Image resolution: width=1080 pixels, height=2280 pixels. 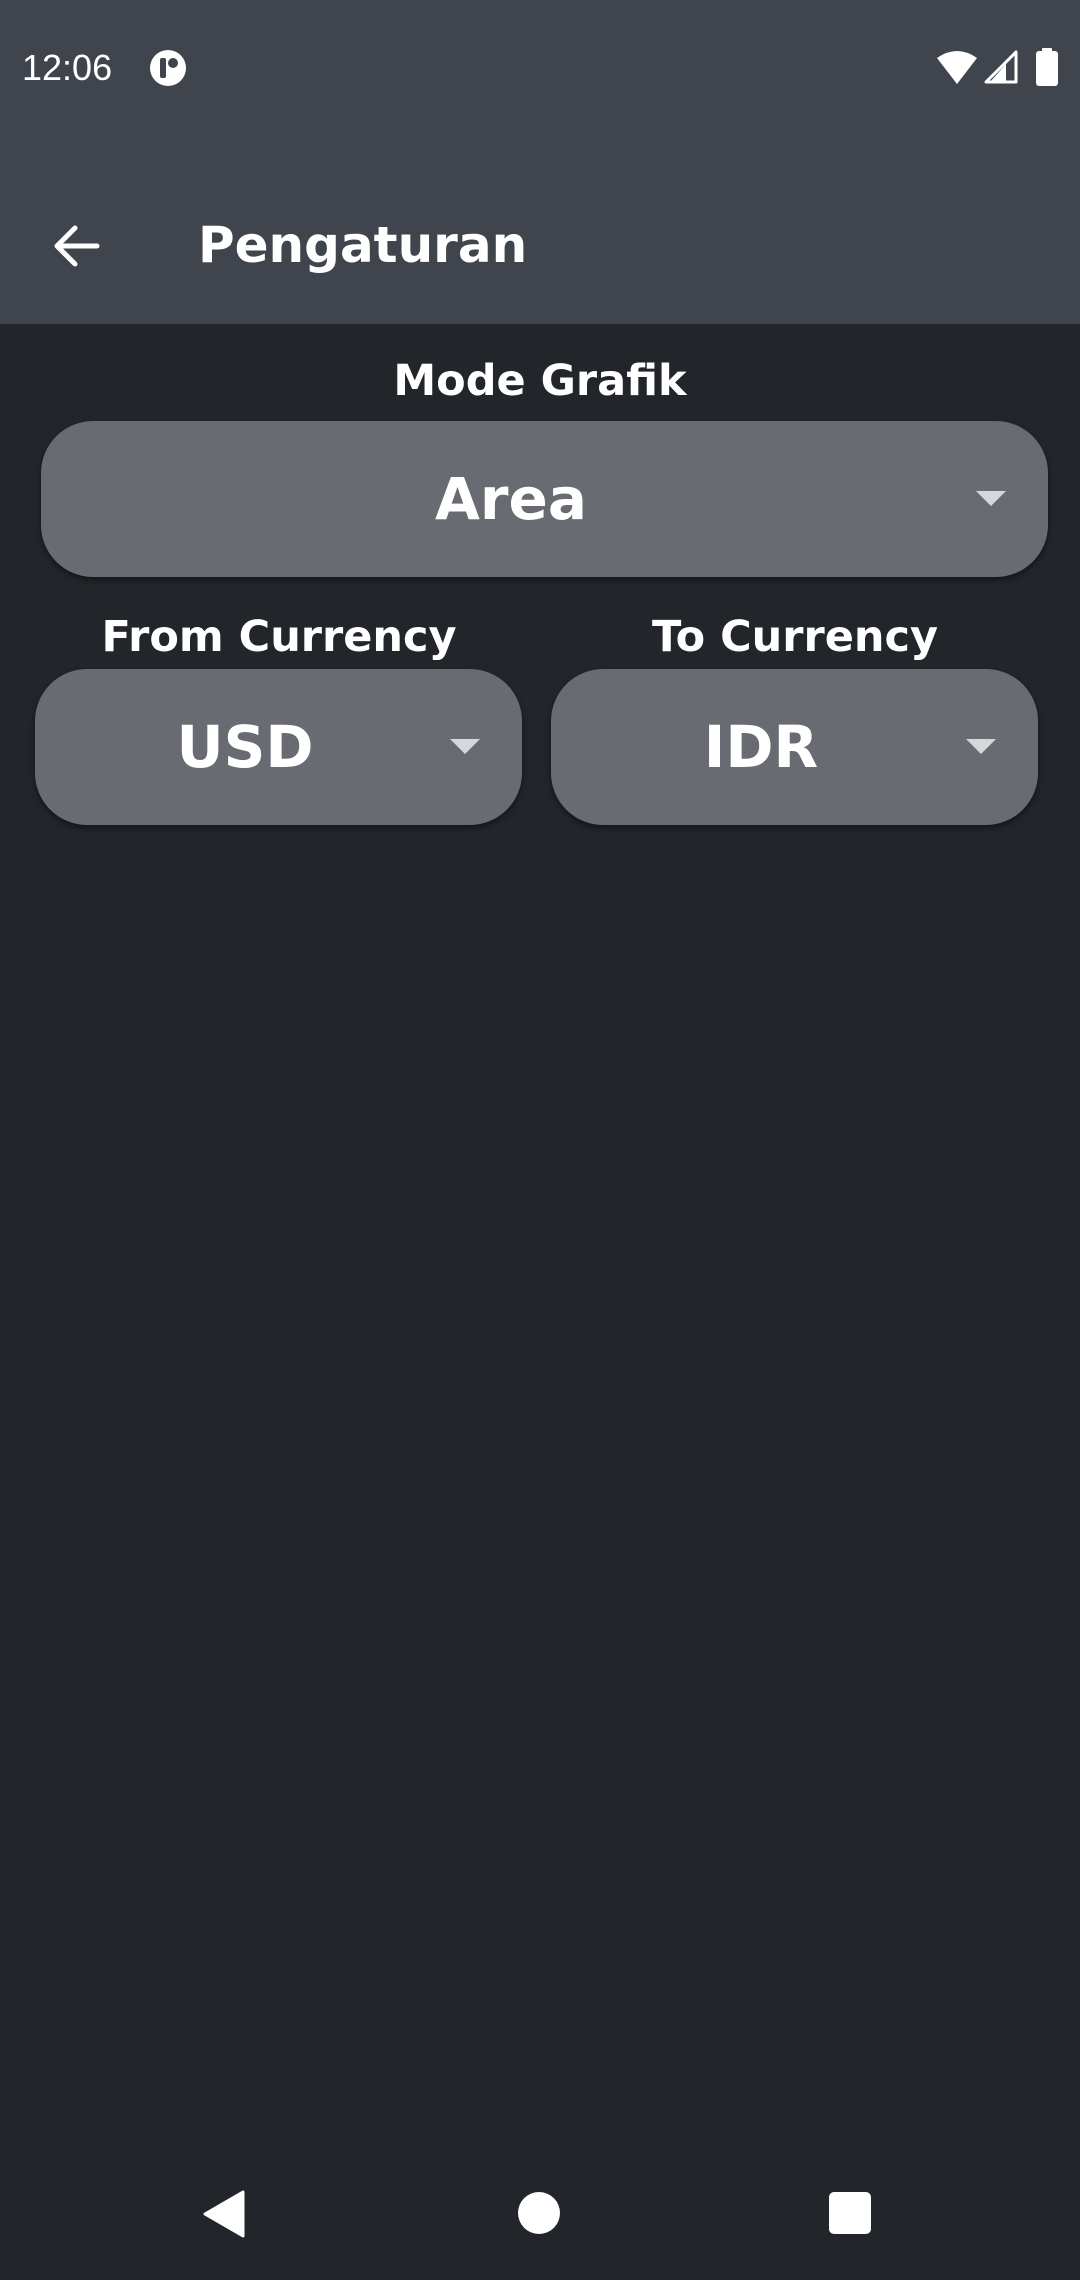 I want to click on page-title: Pengaturan, so click(x=363, y=245).